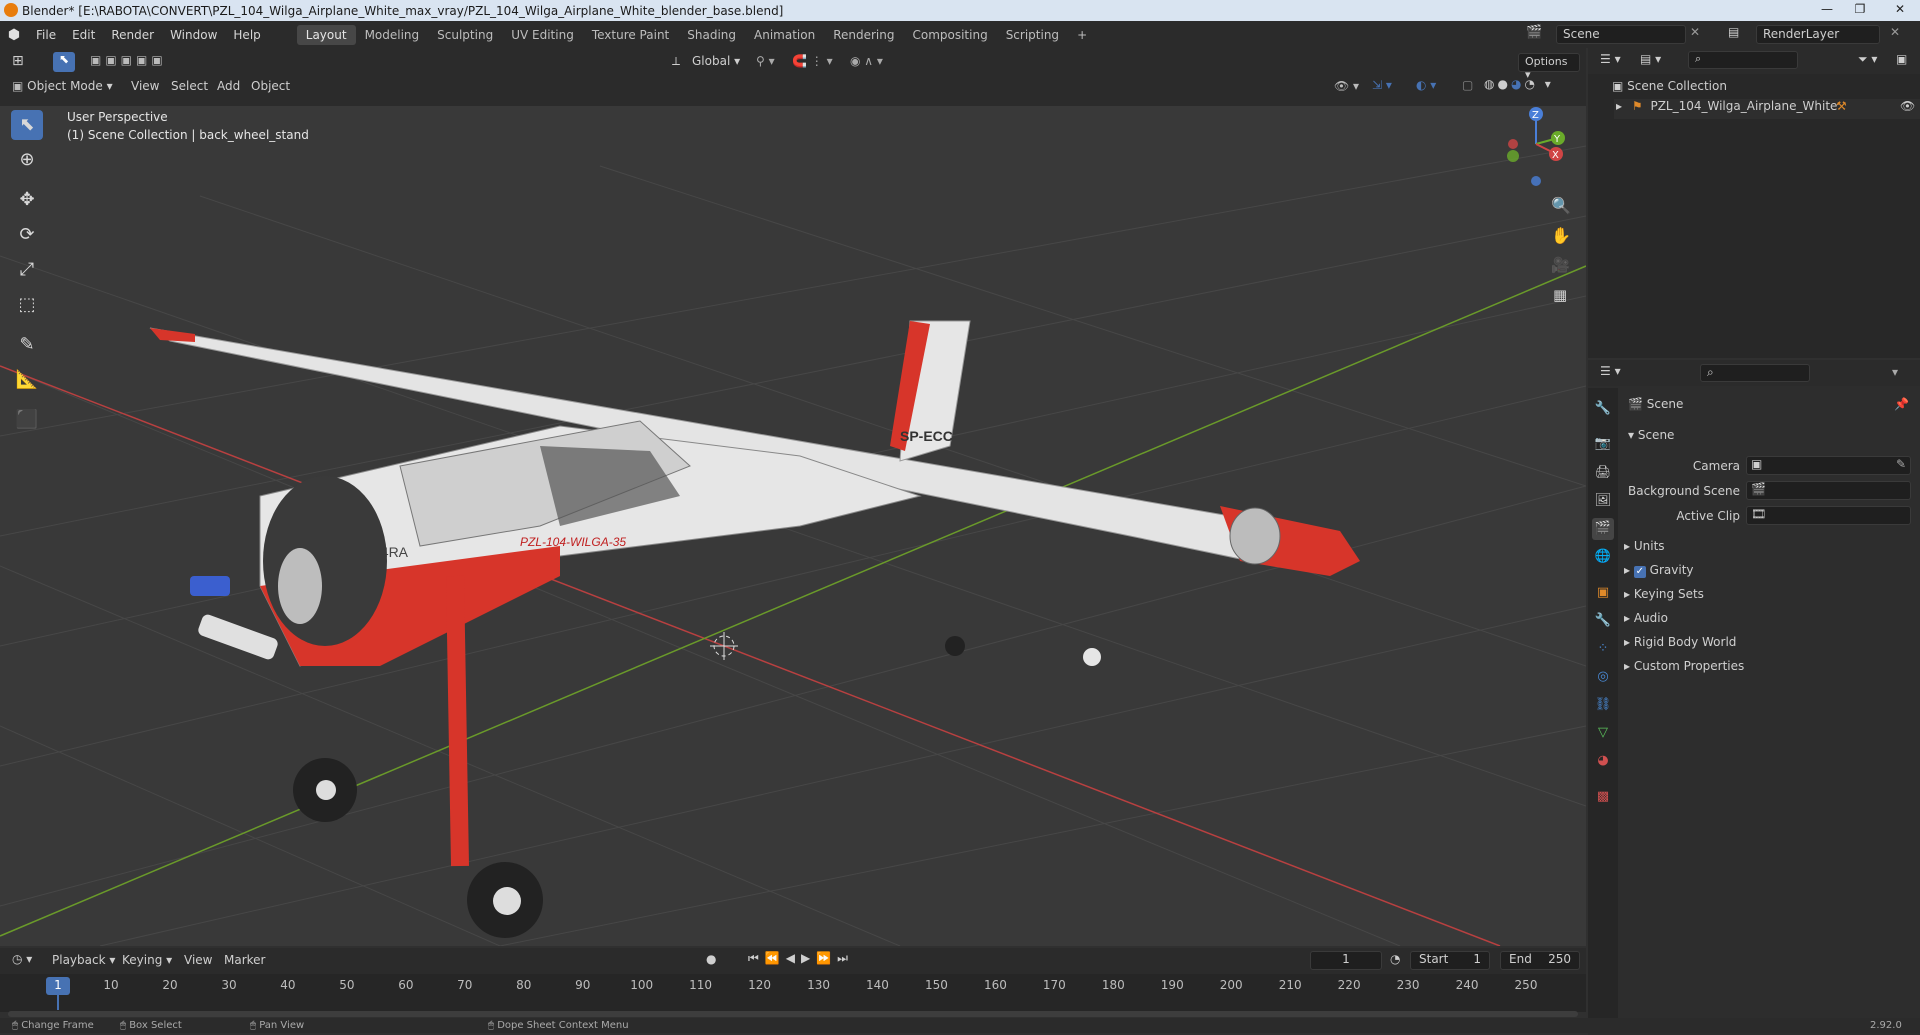 The width and height of the screenshot is (1920, 1035). What do you see at coordinates (1603, 677) in the screenshot?
I see `physics-tab-icon: ◎` at bounding box center [1603, 677].